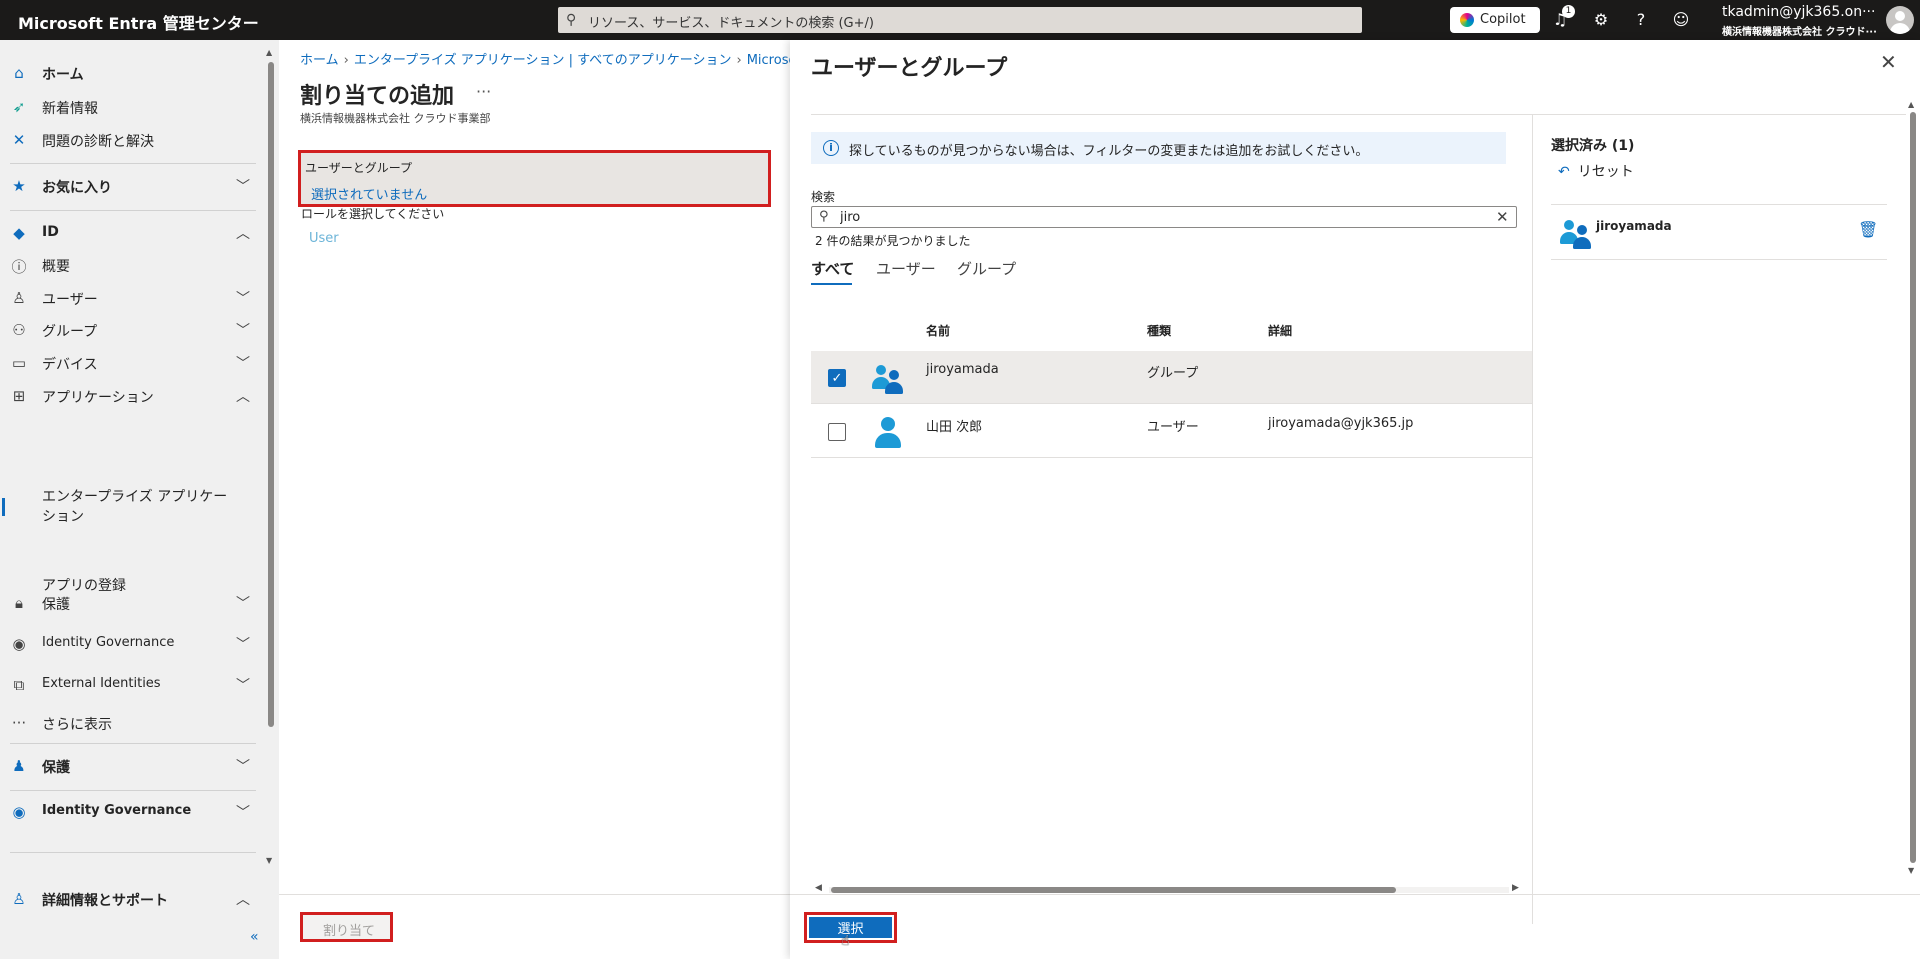  I want to click on nav-label: 問題の診断と解決, so click(98, 142).